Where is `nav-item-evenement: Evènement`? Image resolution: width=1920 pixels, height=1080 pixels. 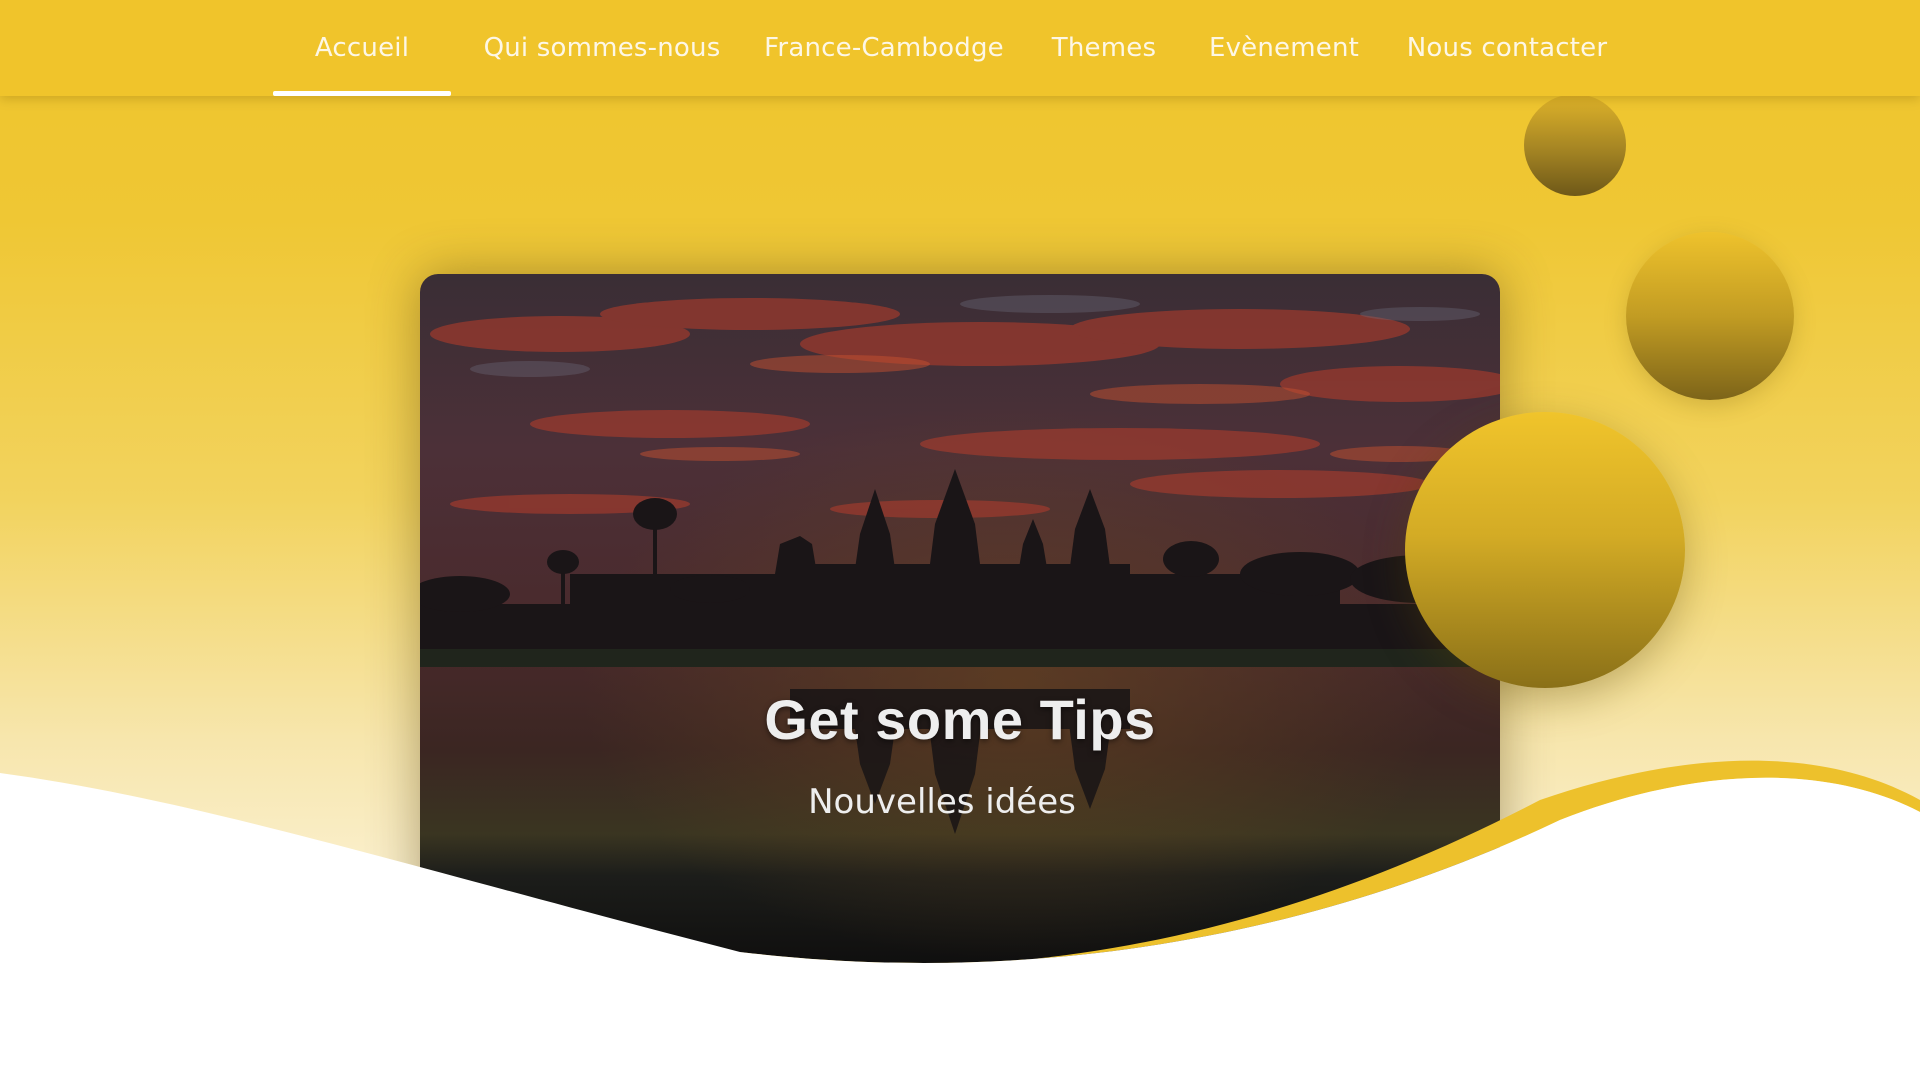
nav-item-evenement: Evènement is located at coordinates (1284, 48).